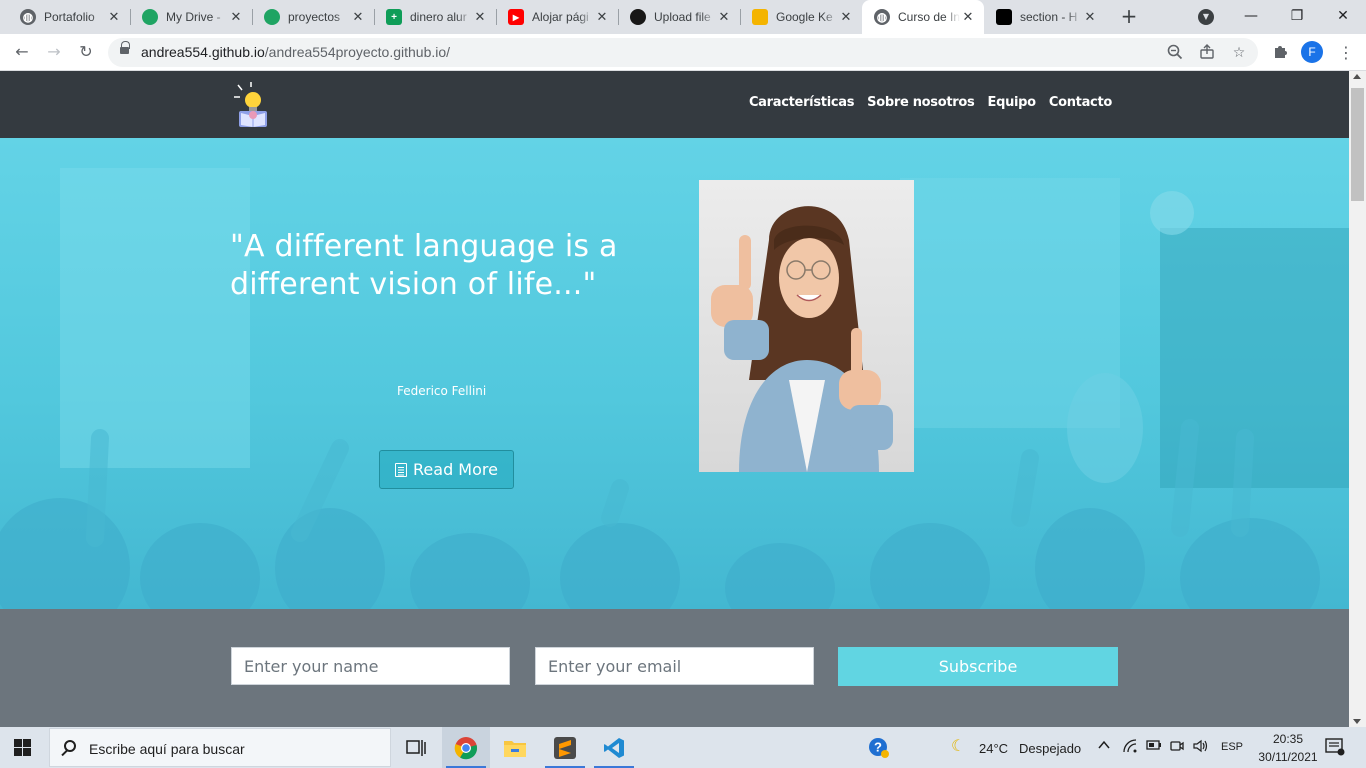 The image size is (1366, 768). Describe the element at coordinates (370, 666) in the screenshot. I see `name-input` at that location.